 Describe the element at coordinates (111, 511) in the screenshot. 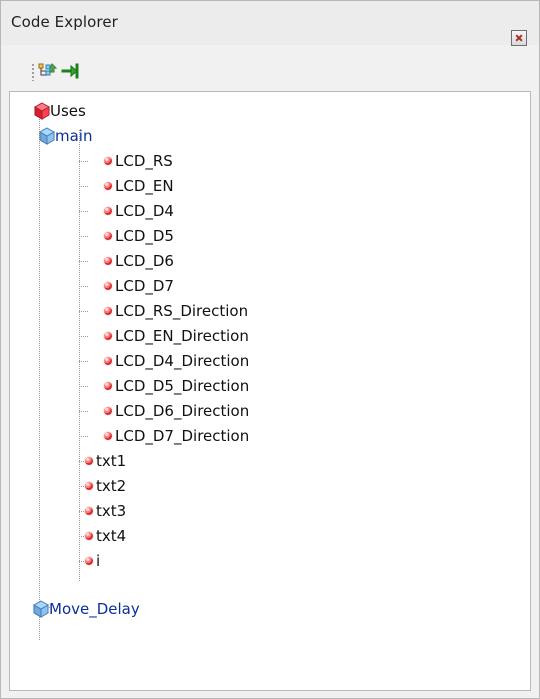

I see `tree-node-label: txt3` at that location.